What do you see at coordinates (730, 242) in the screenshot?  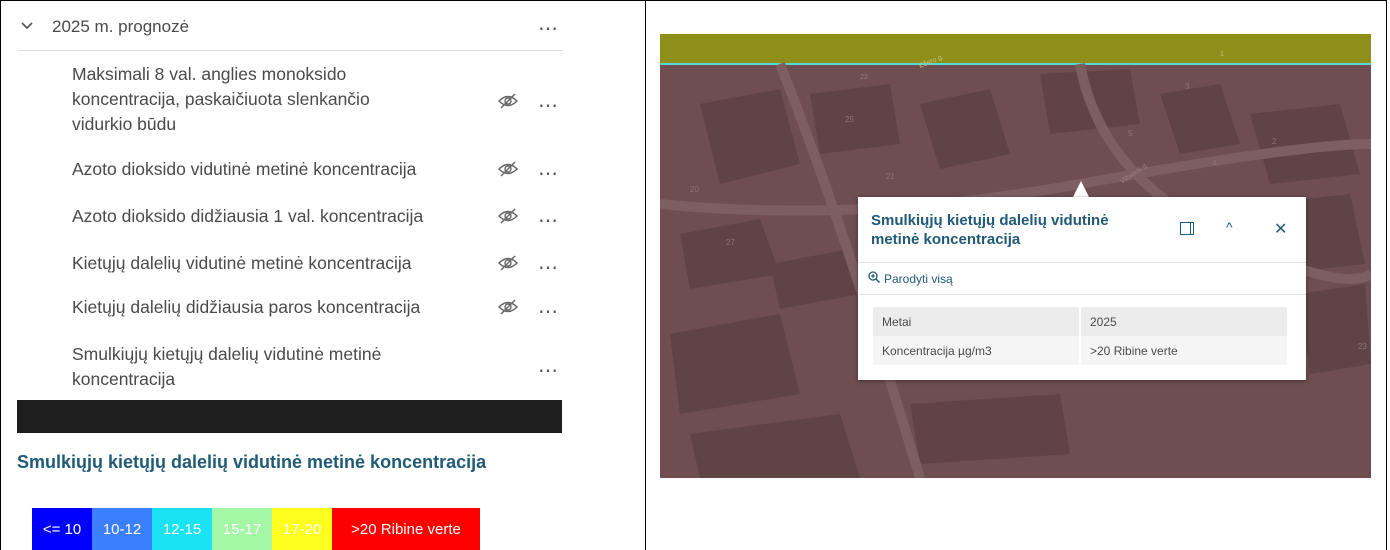 I see `building-number-label: 27` at bounding box center [730, 242].